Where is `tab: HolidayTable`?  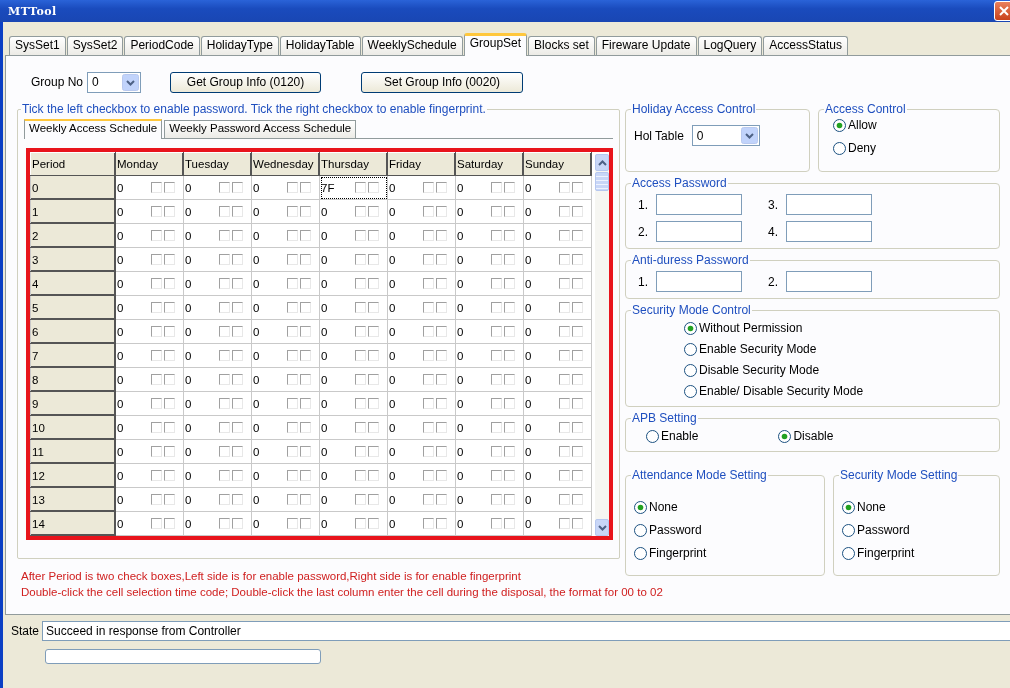 tab: HolidayTable is located at coordinates (320, 45).